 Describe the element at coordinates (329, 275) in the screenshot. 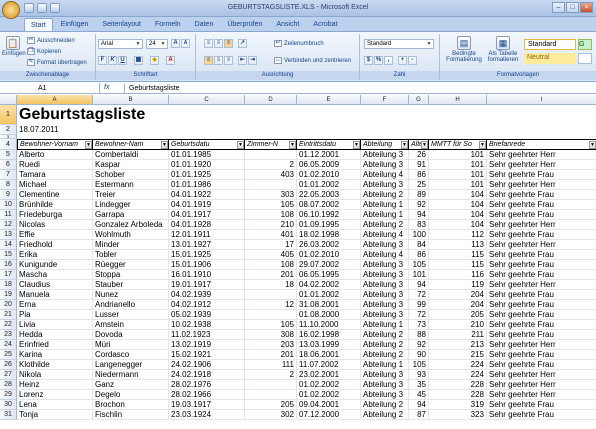

I see `table-cell: 06.05.1995` at that location.